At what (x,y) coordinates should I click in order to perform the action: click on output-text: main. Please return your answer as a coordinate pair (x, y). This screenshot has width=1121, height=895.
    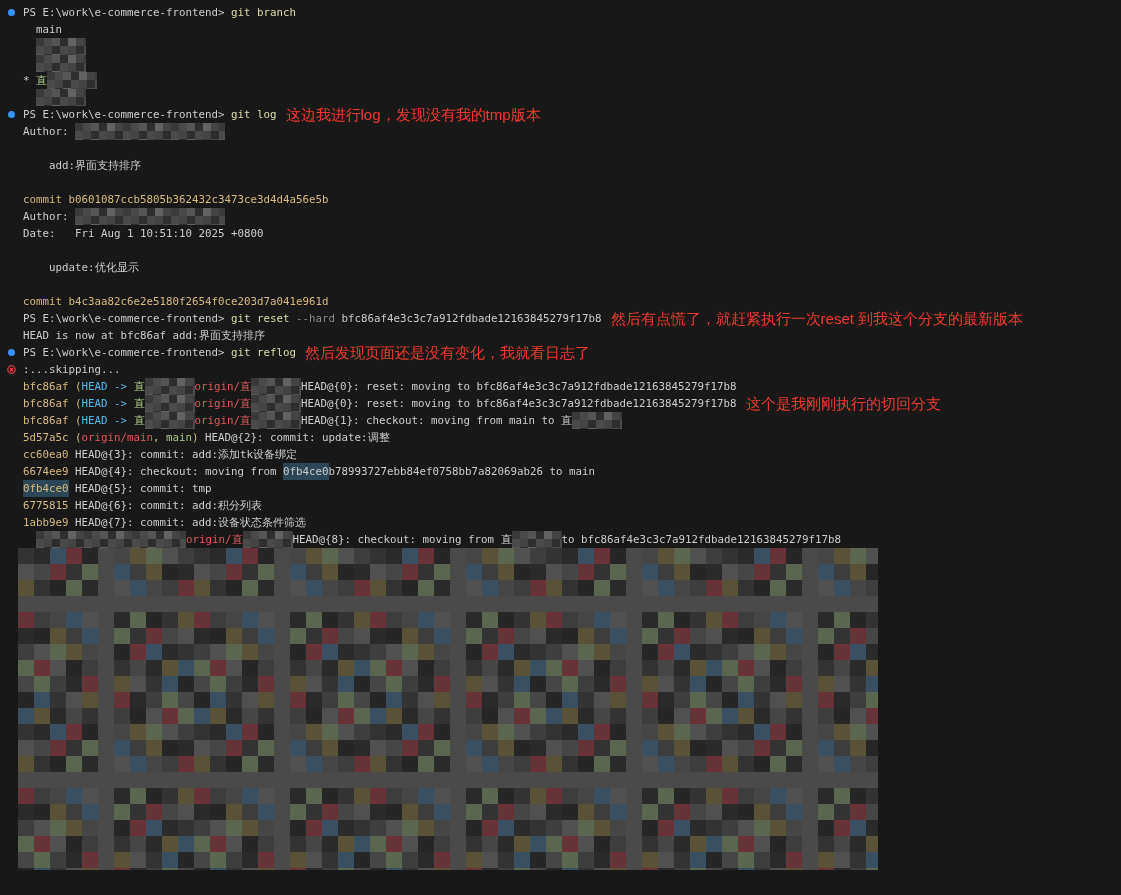
    Looking at the image, I should click on (48, 30).